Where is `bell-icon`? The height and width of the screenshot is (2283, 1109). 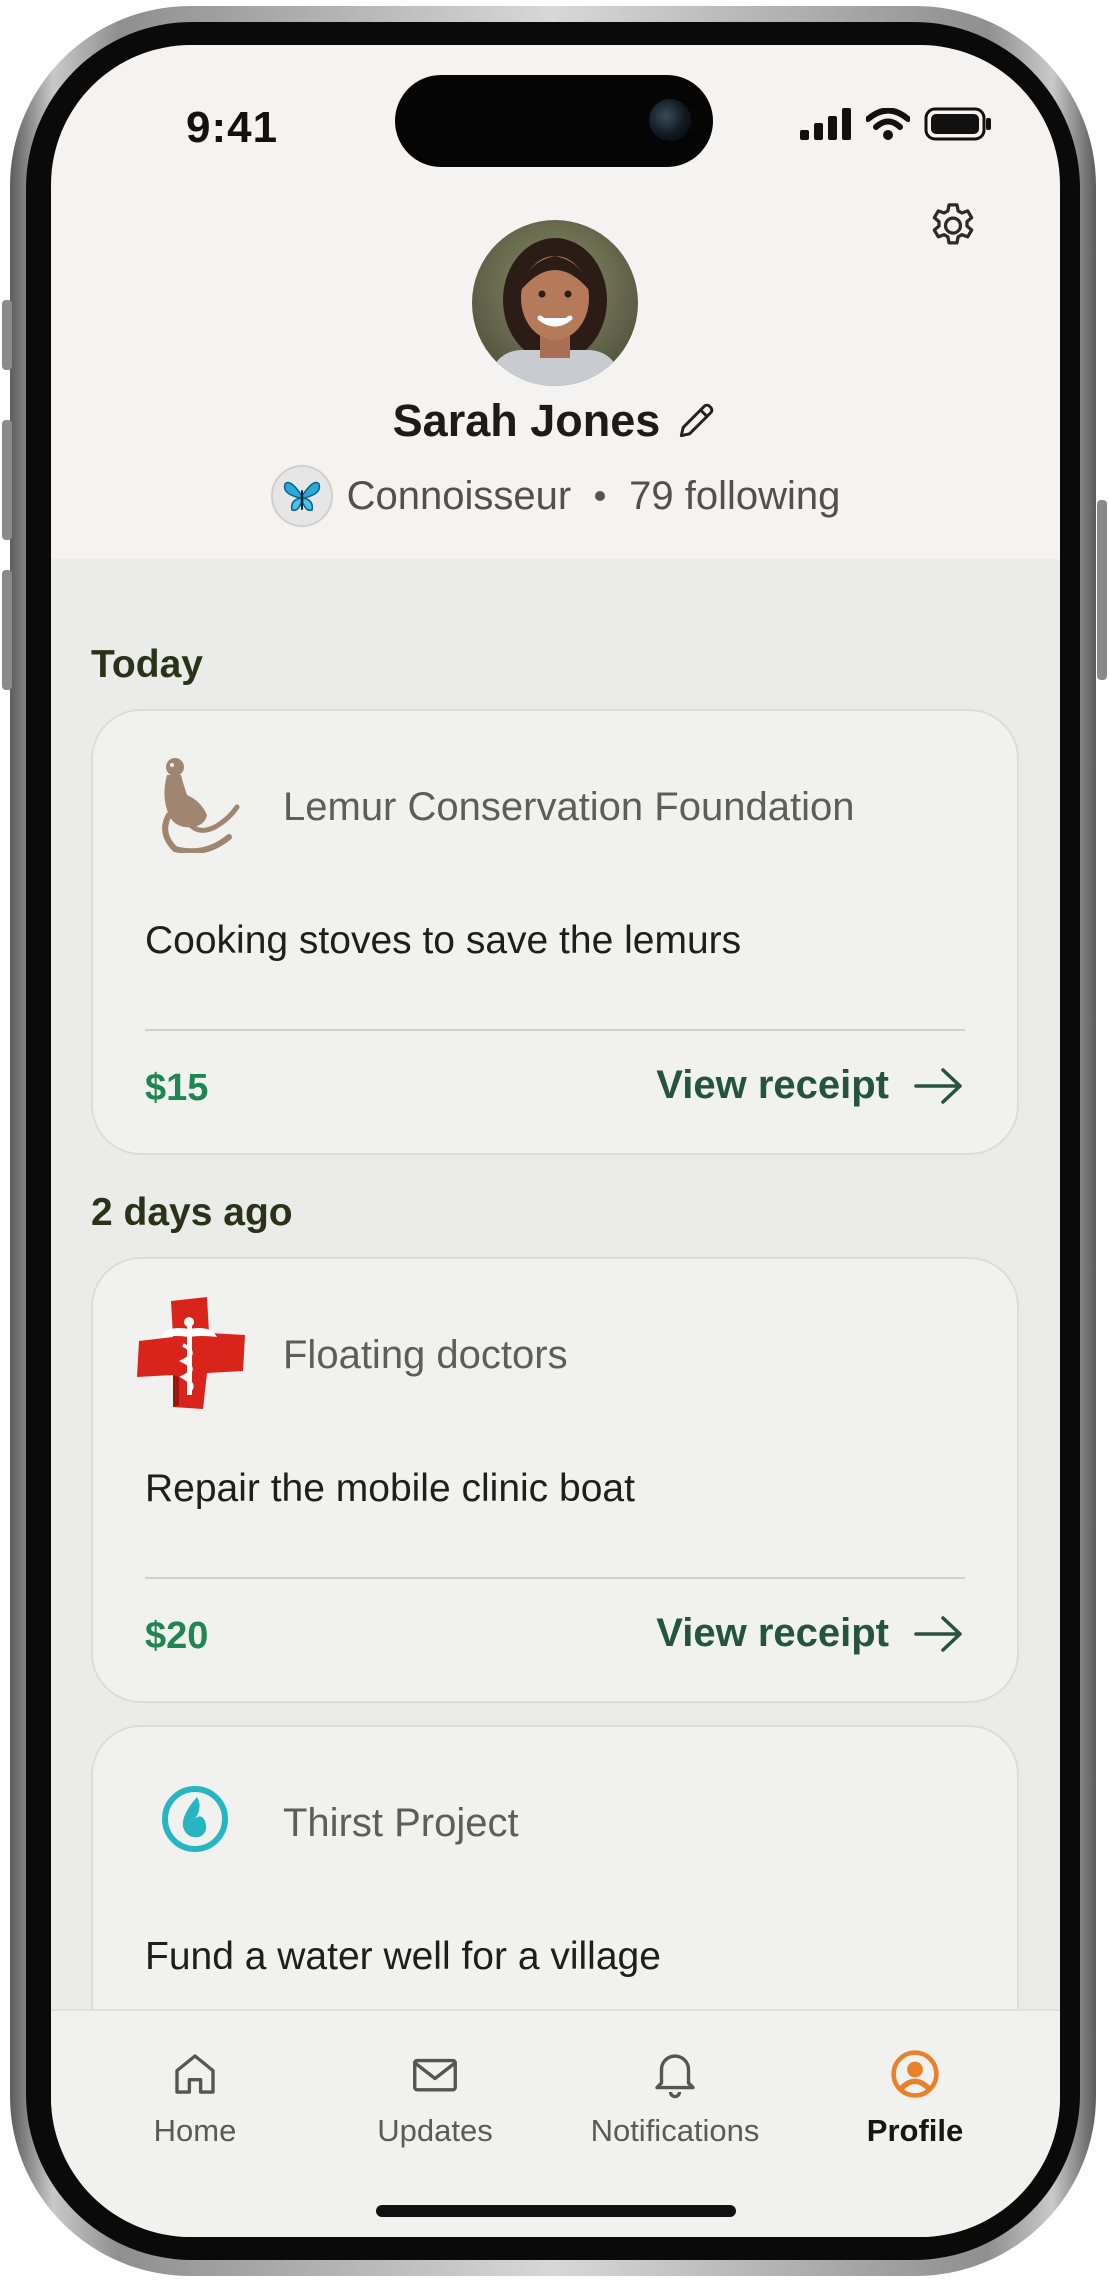
bell-icon is located at coordinates (675, 2076).